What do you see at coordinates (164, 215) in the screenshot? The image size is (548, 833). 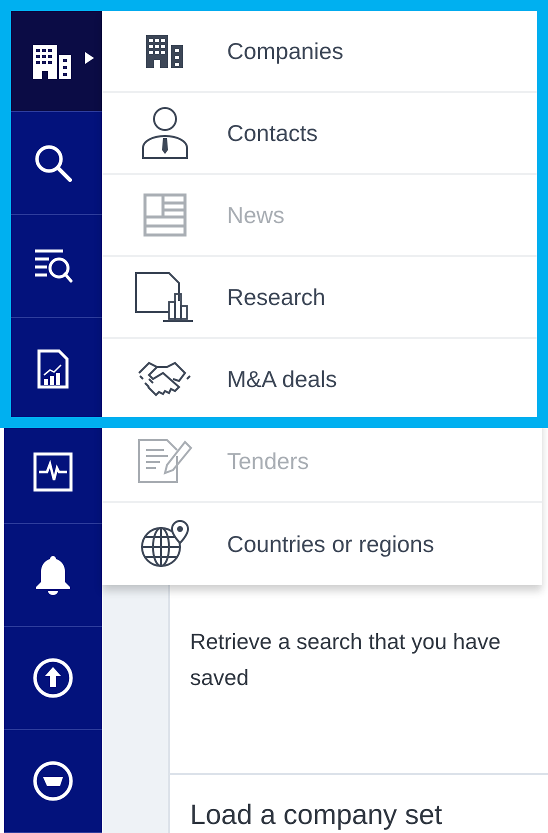 I see `newspaper-icon` at bounding box center [164, 215].